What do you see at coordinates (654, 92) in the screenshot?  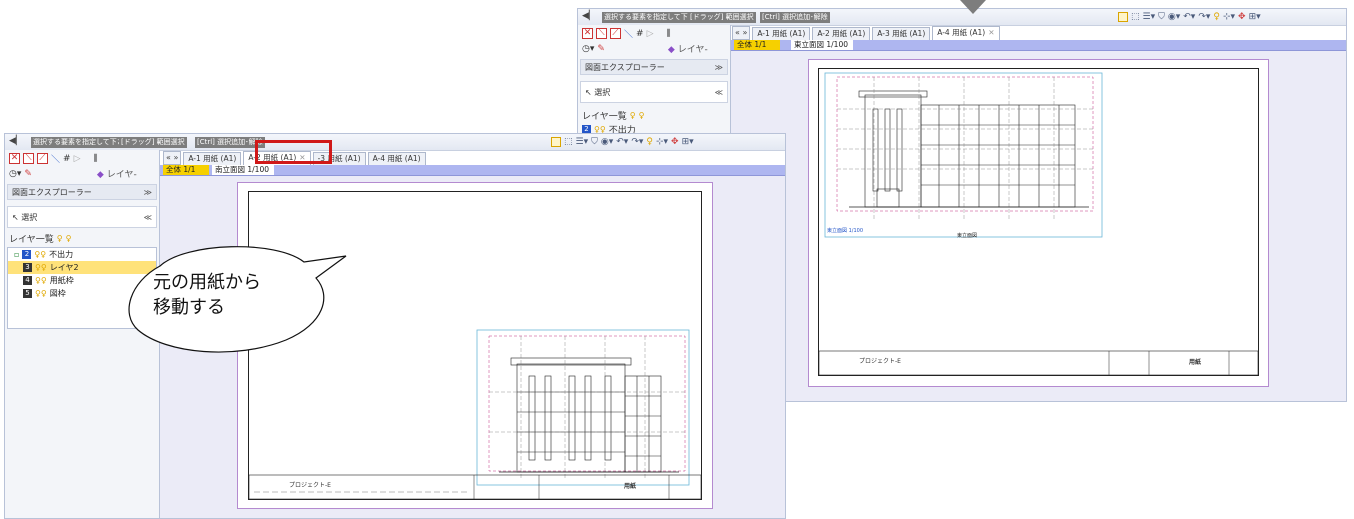 I see `right-select-header: ↖ 選択 ≪` at bounding box center [654, 92].